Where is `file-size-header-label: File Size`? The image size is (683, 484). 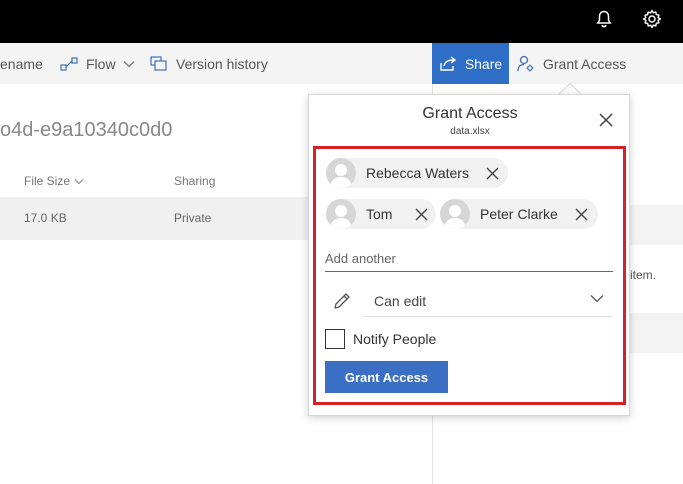 file-size-header-label: File Size is located at coordinates (47, 181).